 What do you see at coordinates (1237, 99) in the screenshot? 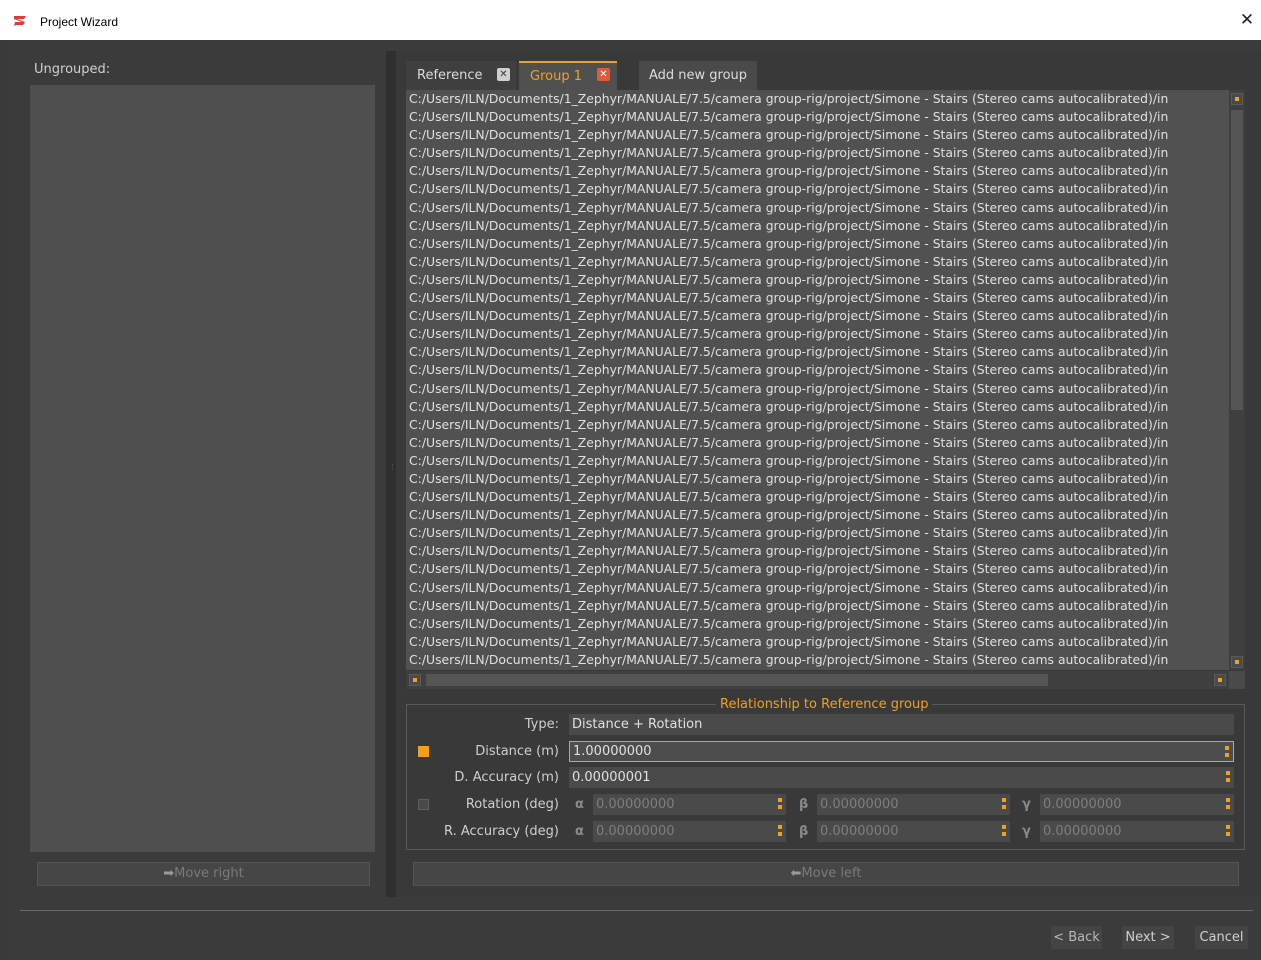
I see `scroll-up-icon` at bounding box center [1237, 99].